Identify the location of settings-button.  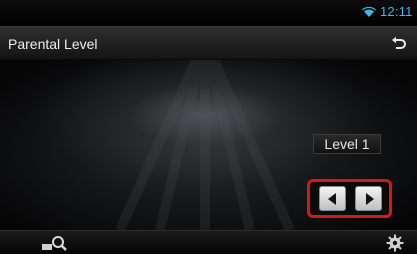
(395, 243).